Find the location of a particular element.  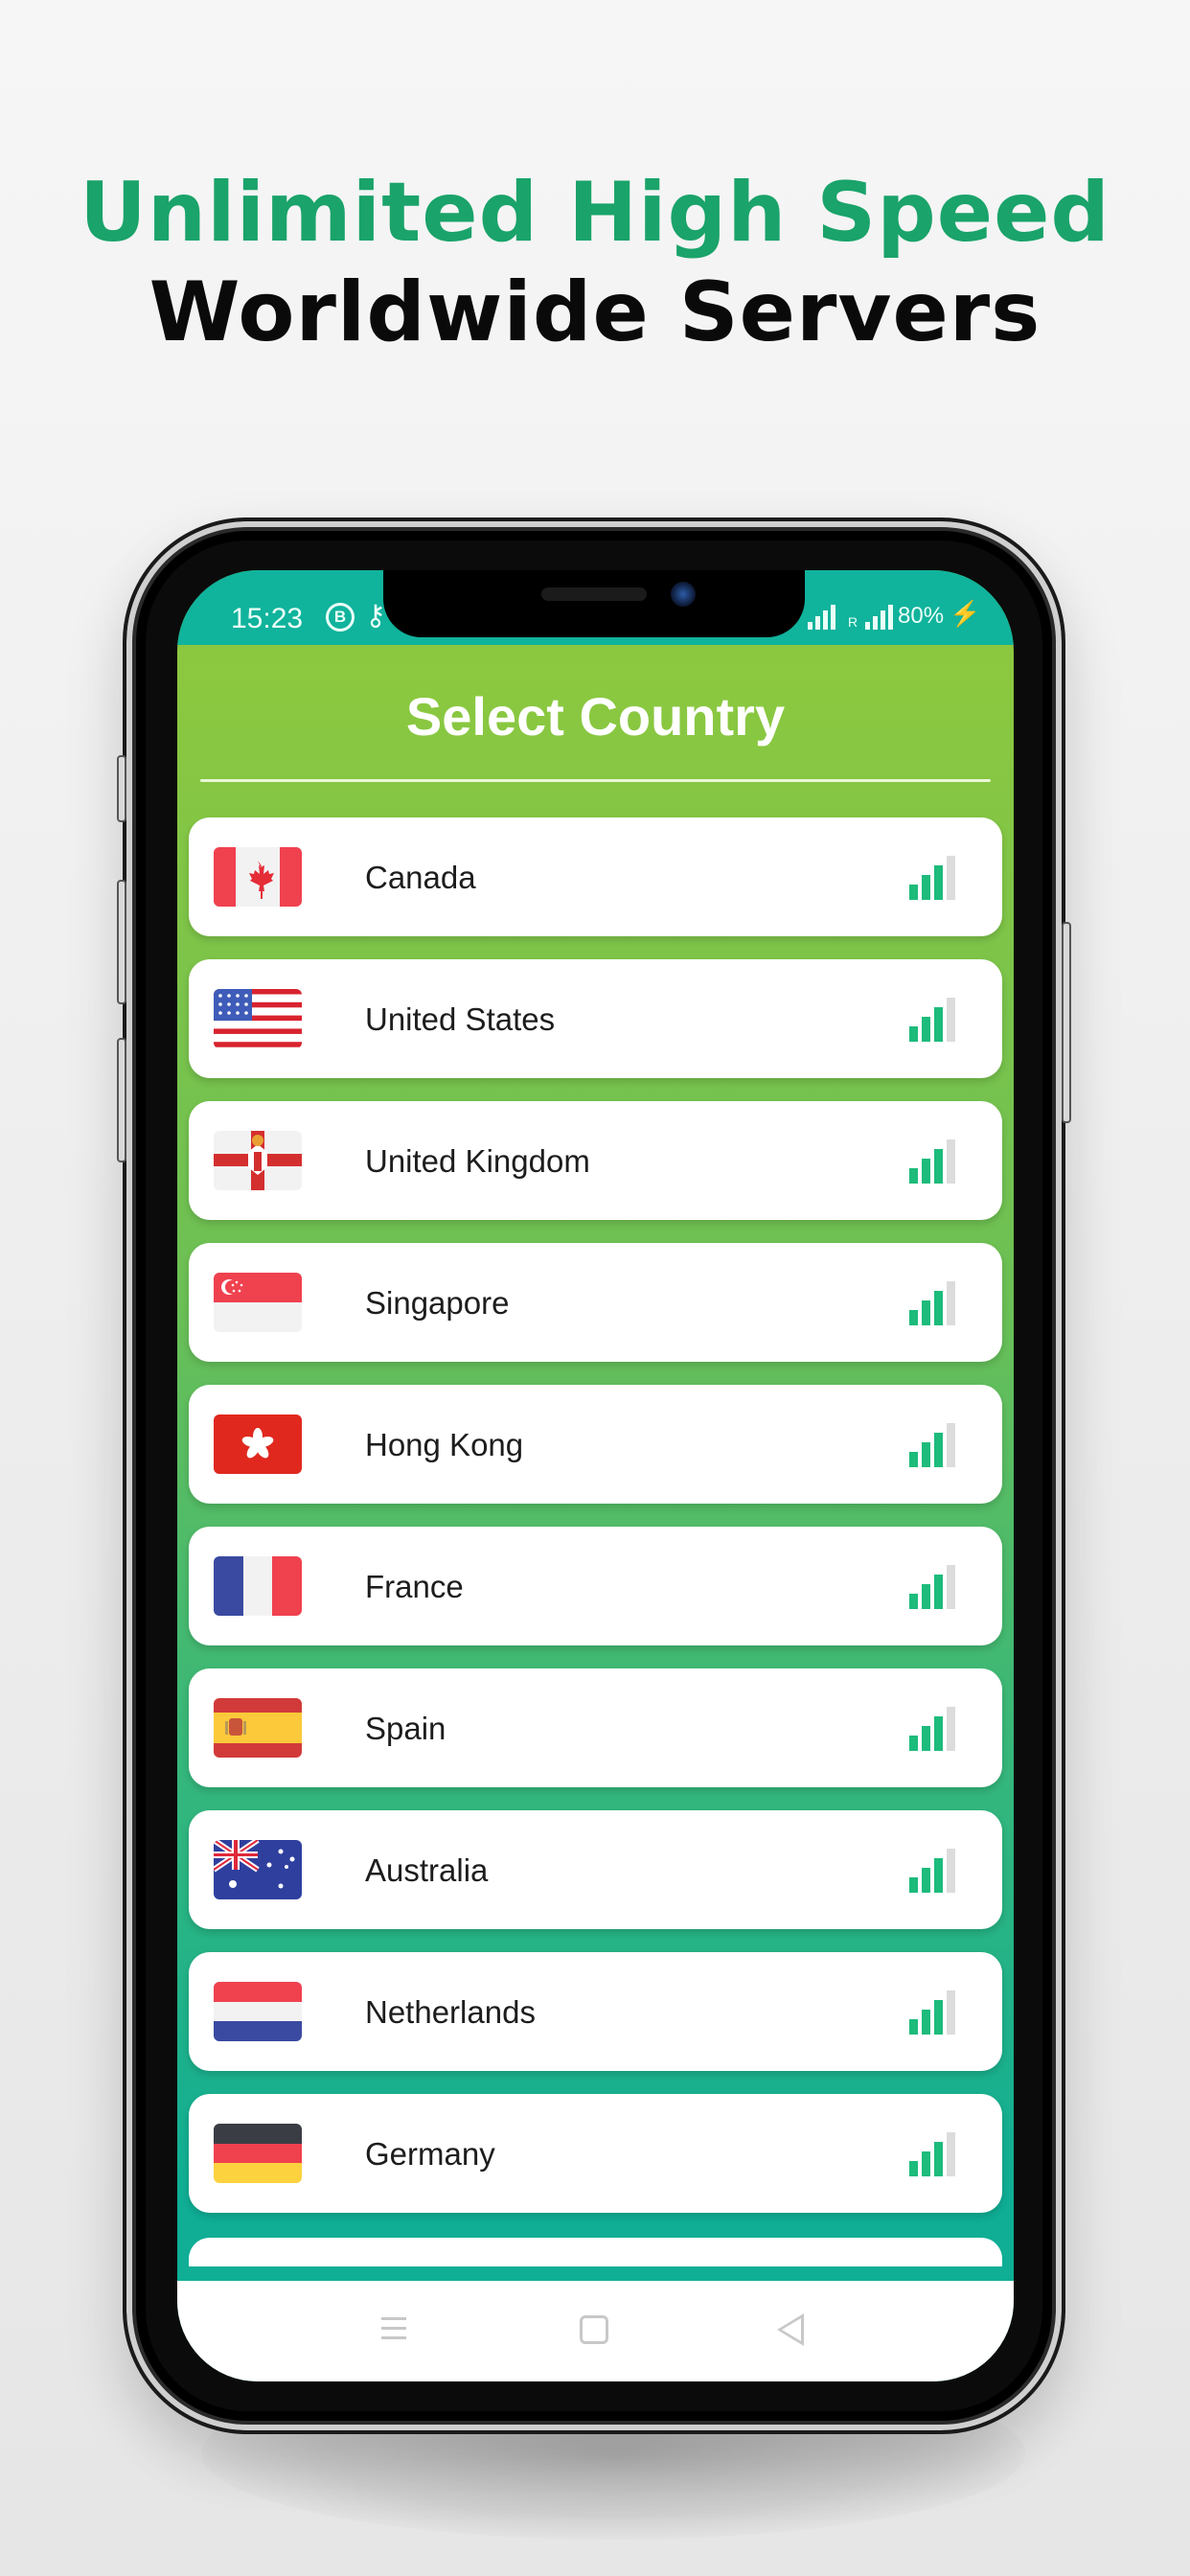

system-nav-bar is located at coordinates (595, 2331).